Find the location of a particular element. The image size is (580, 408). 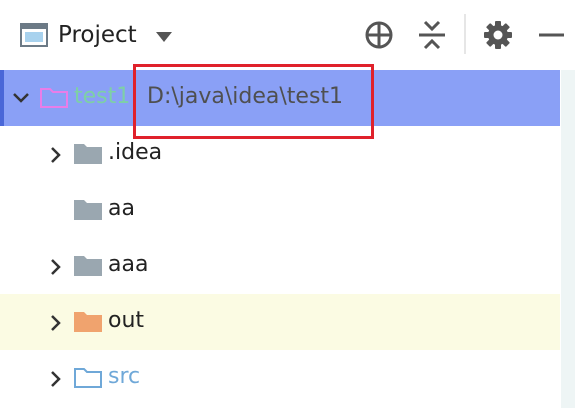

tree-item-label: aa is located at coordinates (121, 208).